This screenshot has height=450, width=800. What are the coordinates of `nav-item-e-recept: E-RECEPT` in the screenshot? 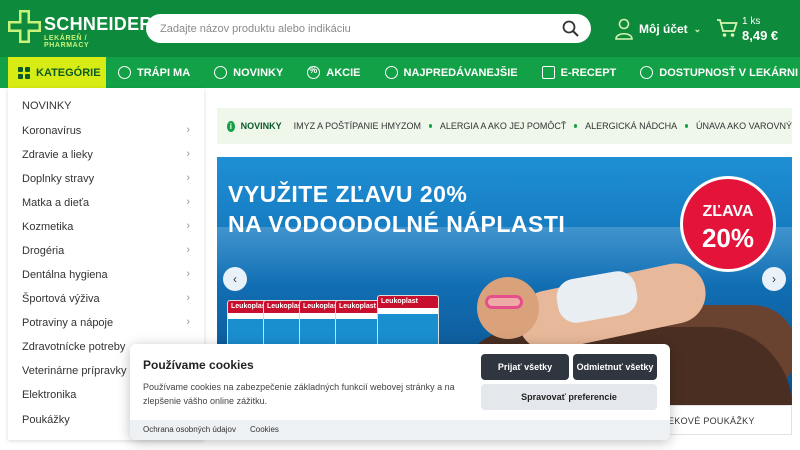 It's located at (579, 72).